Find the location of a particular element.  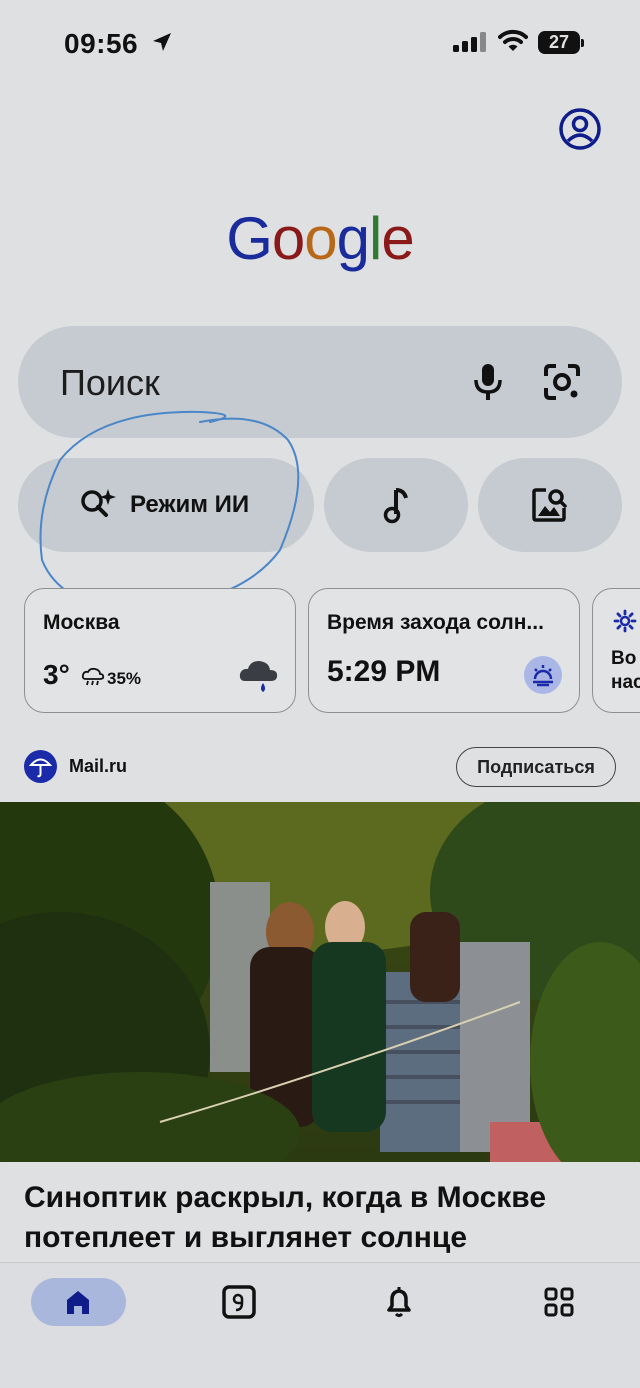

gear-icon is located at coordinates (625, 621).